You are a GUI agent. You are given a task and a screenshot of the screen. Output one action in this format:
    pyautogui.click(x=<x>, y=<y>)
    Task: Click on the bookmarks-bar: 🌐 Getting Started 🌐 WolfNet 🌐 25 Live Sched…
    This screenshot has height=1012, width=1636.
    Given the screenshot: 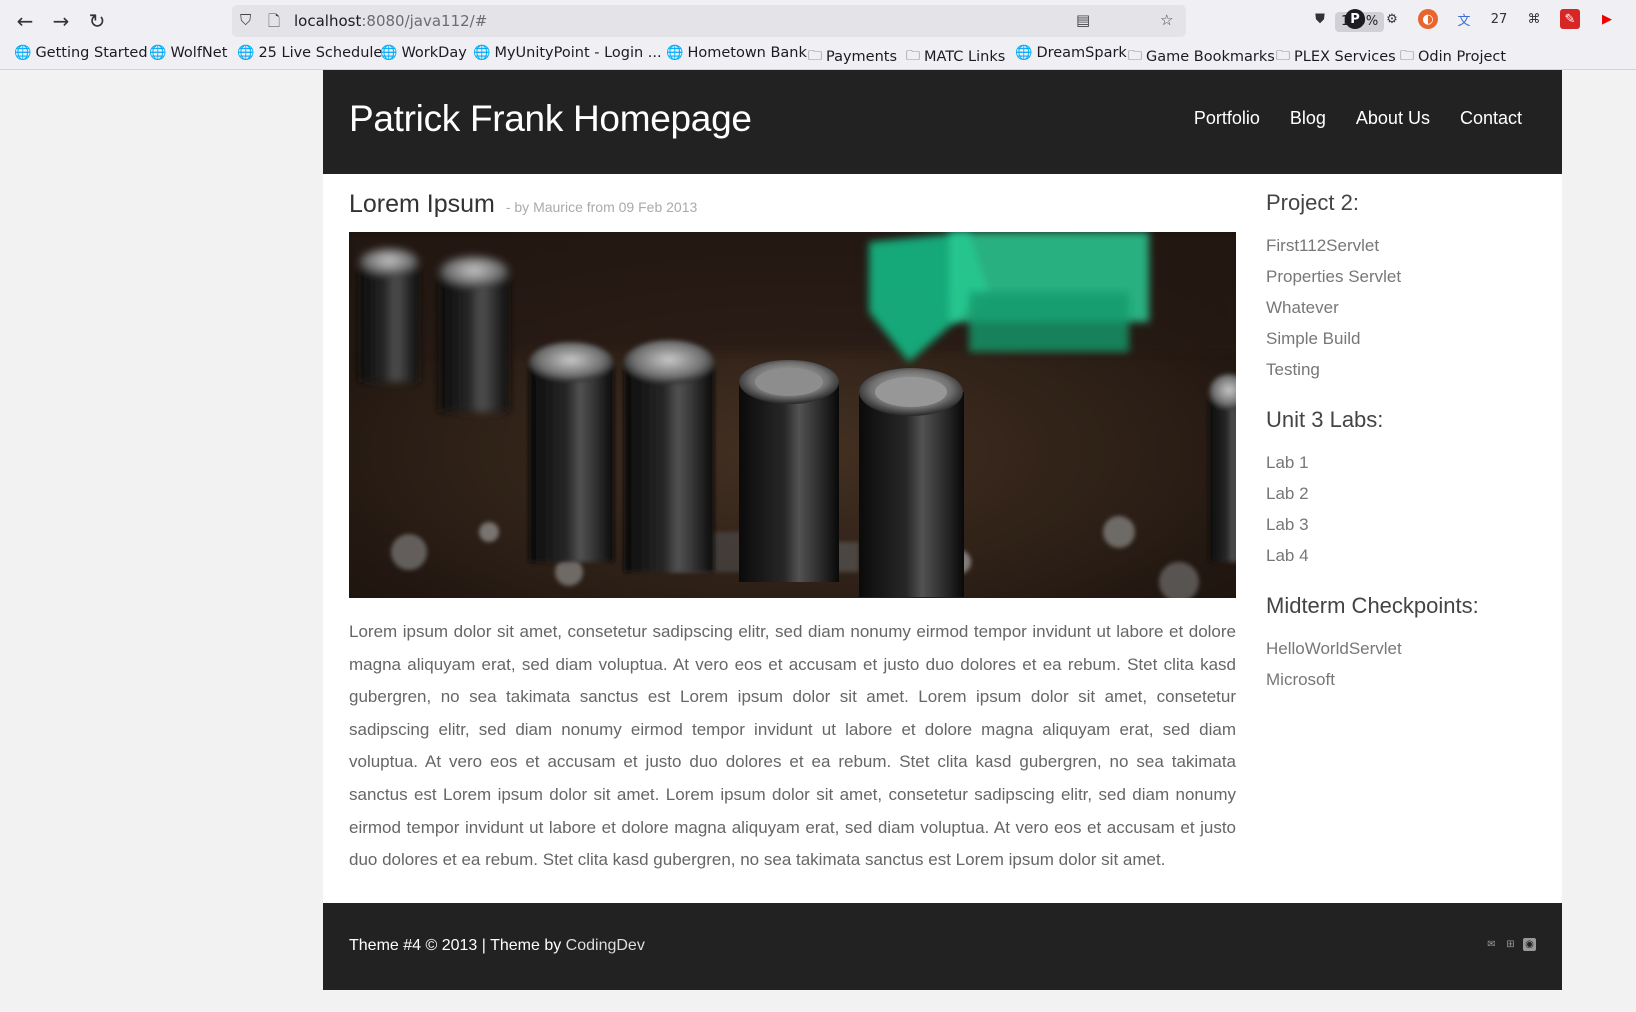 What is the action you would take?
    pyautogui.click(x=818, y=55)
    